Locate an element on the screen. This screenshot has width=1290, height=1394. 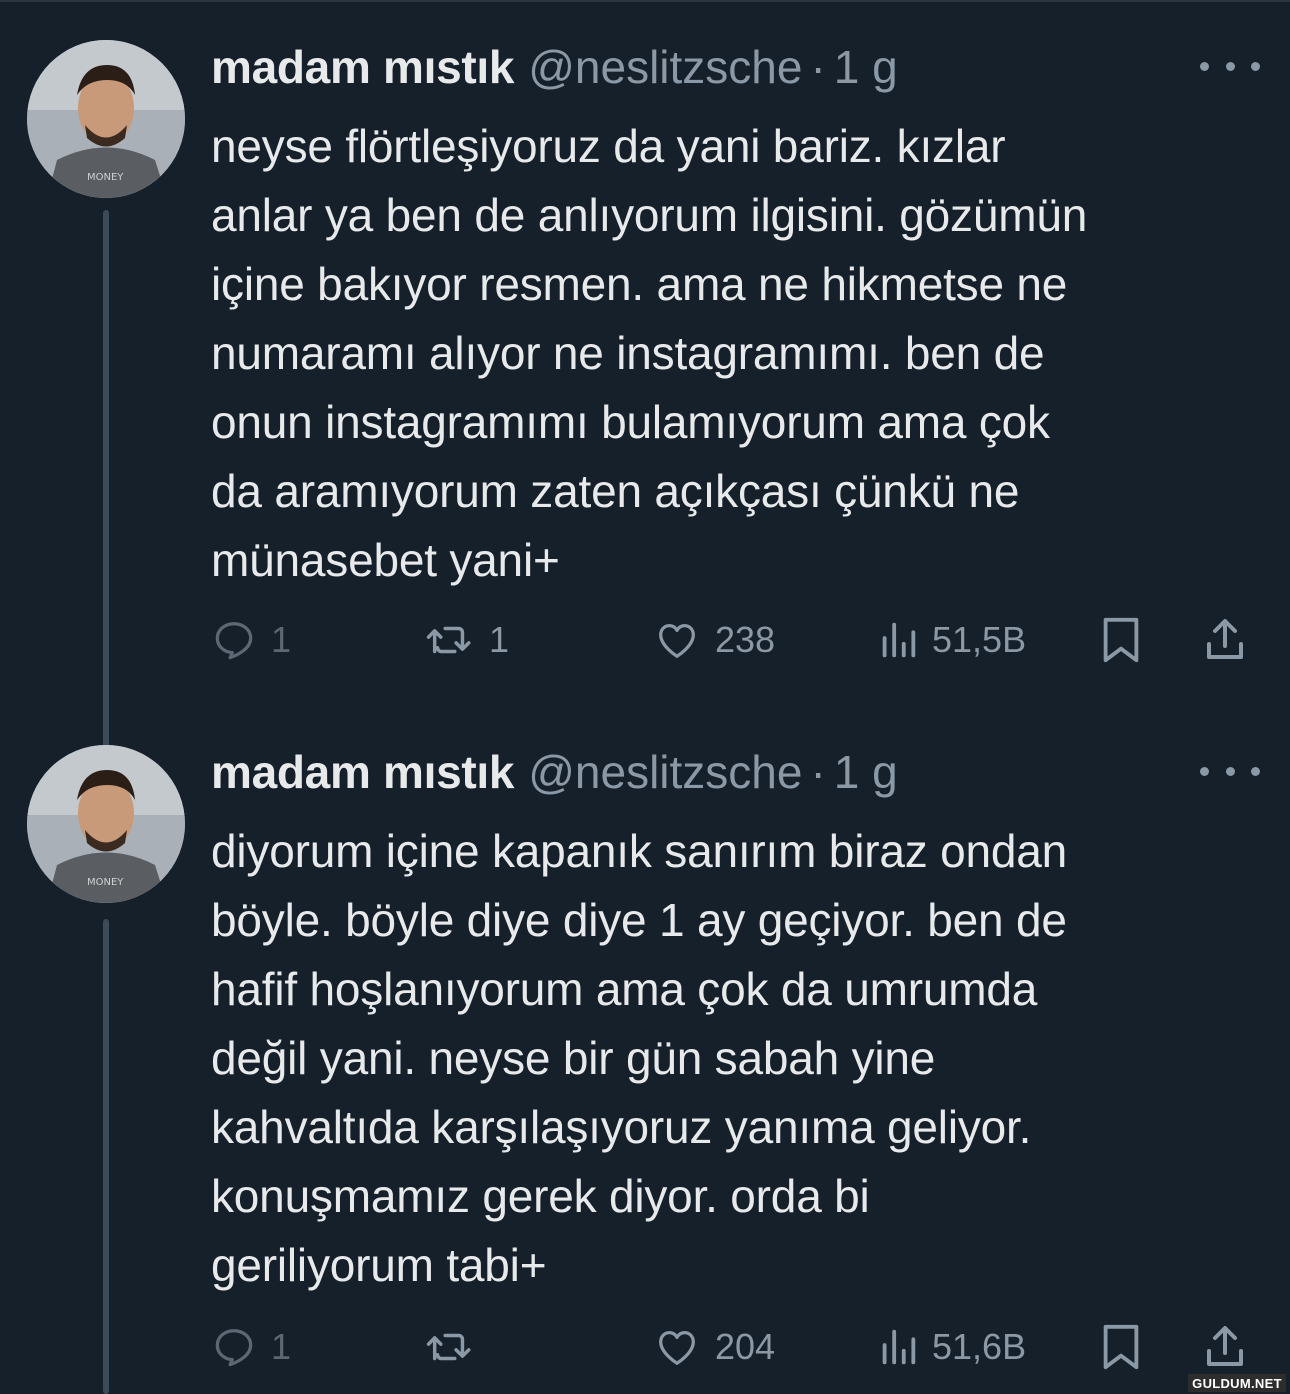
retweet-button: 1 is located at coordinates (467, 640).